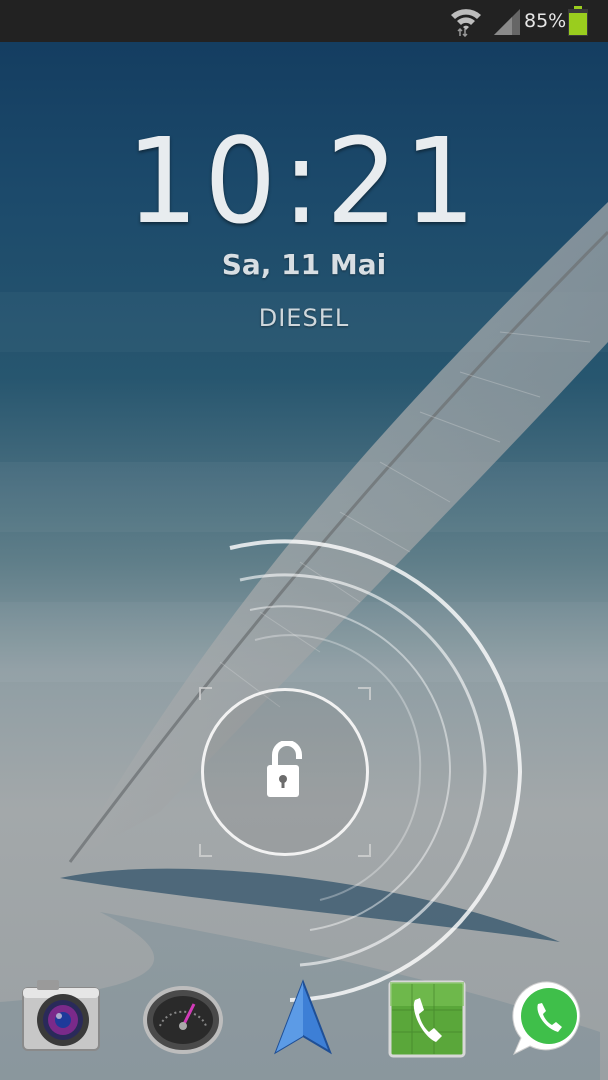 The width and height of the screenshot is (608, 1080). I want to click on cell-signal-icon, so click(507, 22).